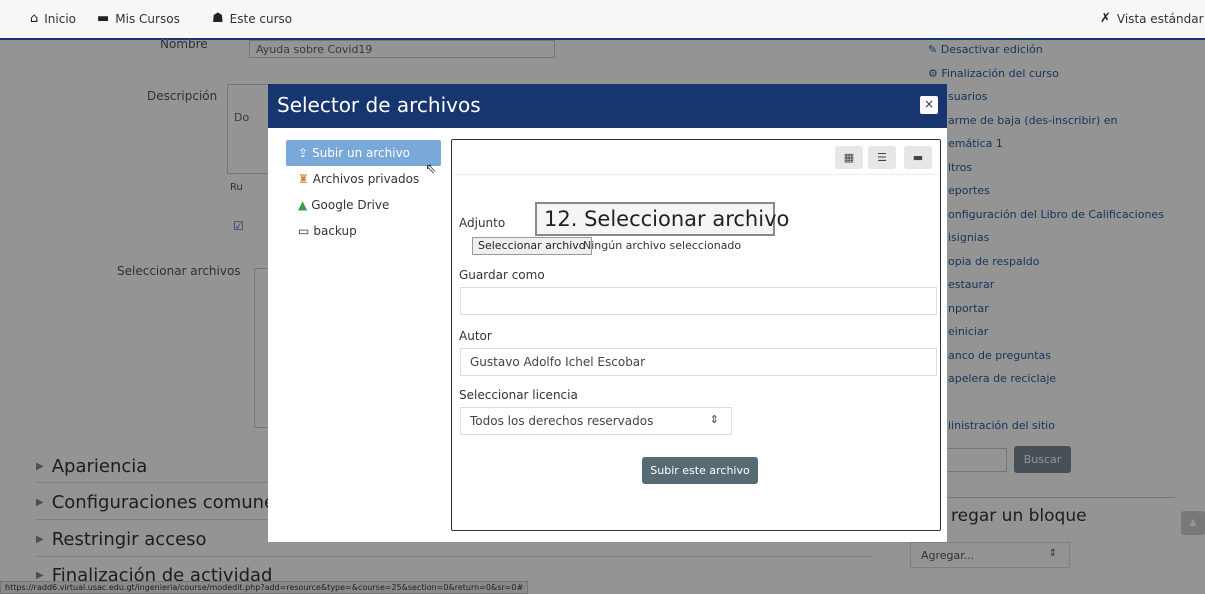  I want to click on save-as-input, so click(698, 301).